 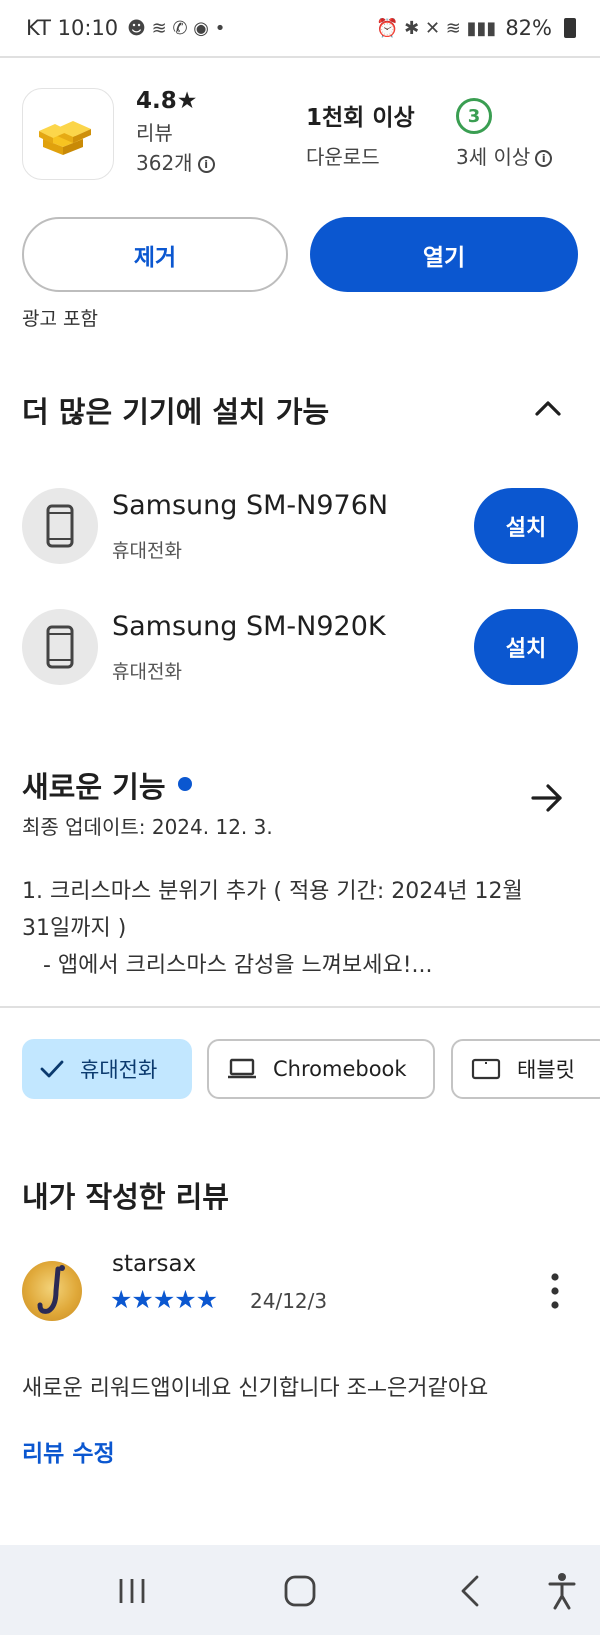 I want to click on edit-review-link: 리뷰 수정, so click(x=68, y=1451).